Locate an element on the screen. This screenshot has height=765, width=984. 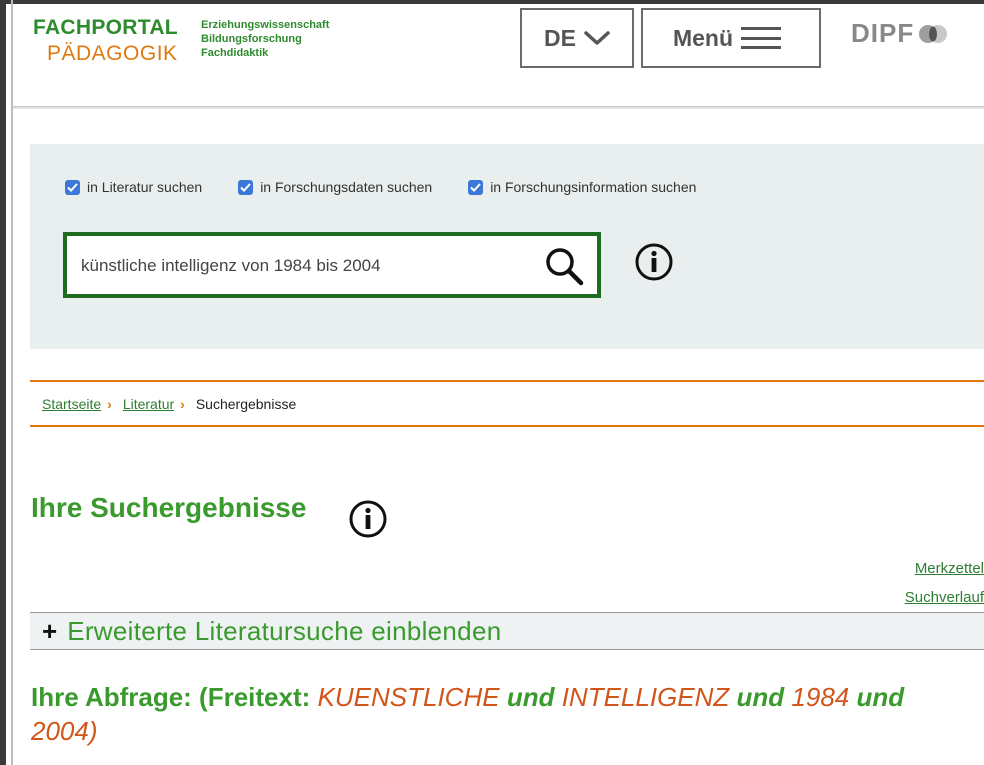
query-suffix: ) is located at coordinates (93, 731).